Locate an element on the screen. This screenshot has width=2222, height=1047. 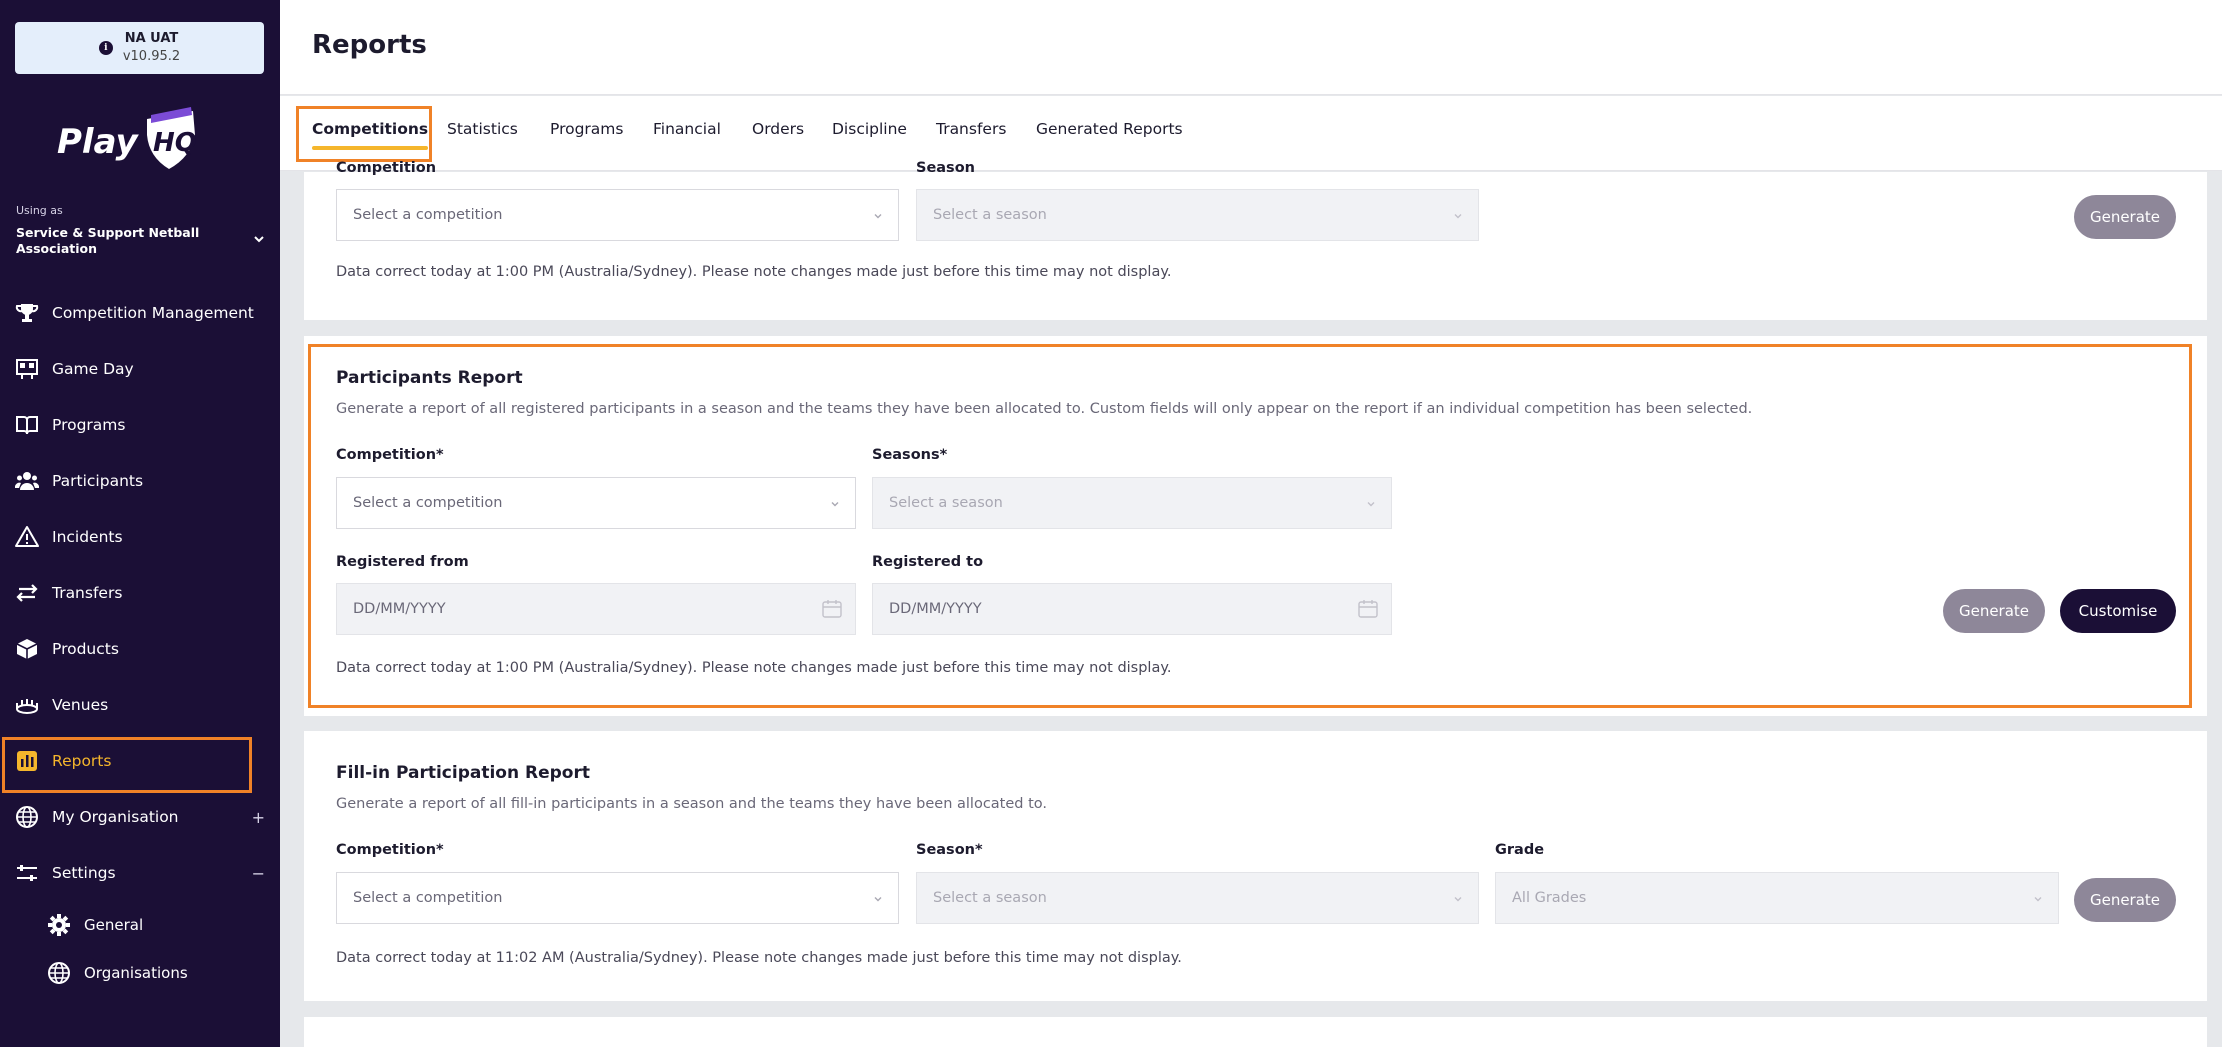
env-name: NA UAT is located at coordinates (151, 38).